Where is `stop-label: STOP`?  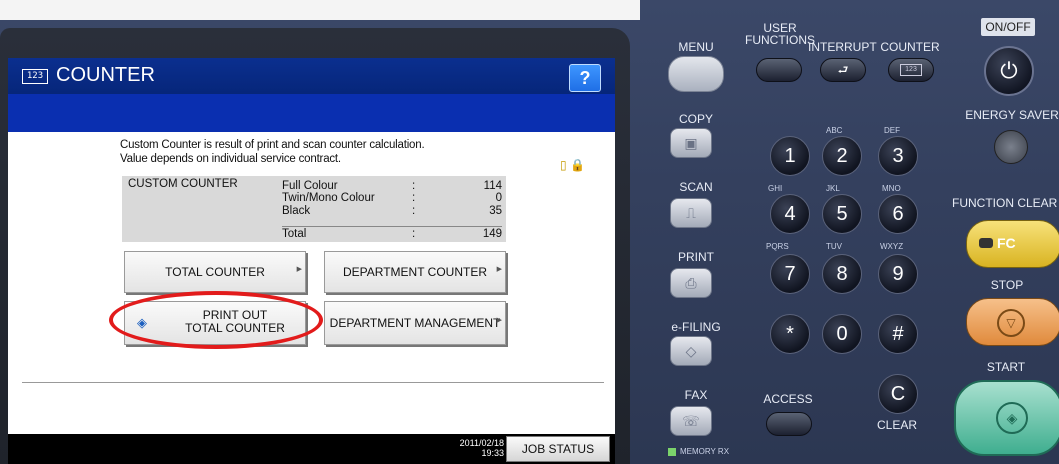 stop-label: STOP is located at coordinates (1007, 285).